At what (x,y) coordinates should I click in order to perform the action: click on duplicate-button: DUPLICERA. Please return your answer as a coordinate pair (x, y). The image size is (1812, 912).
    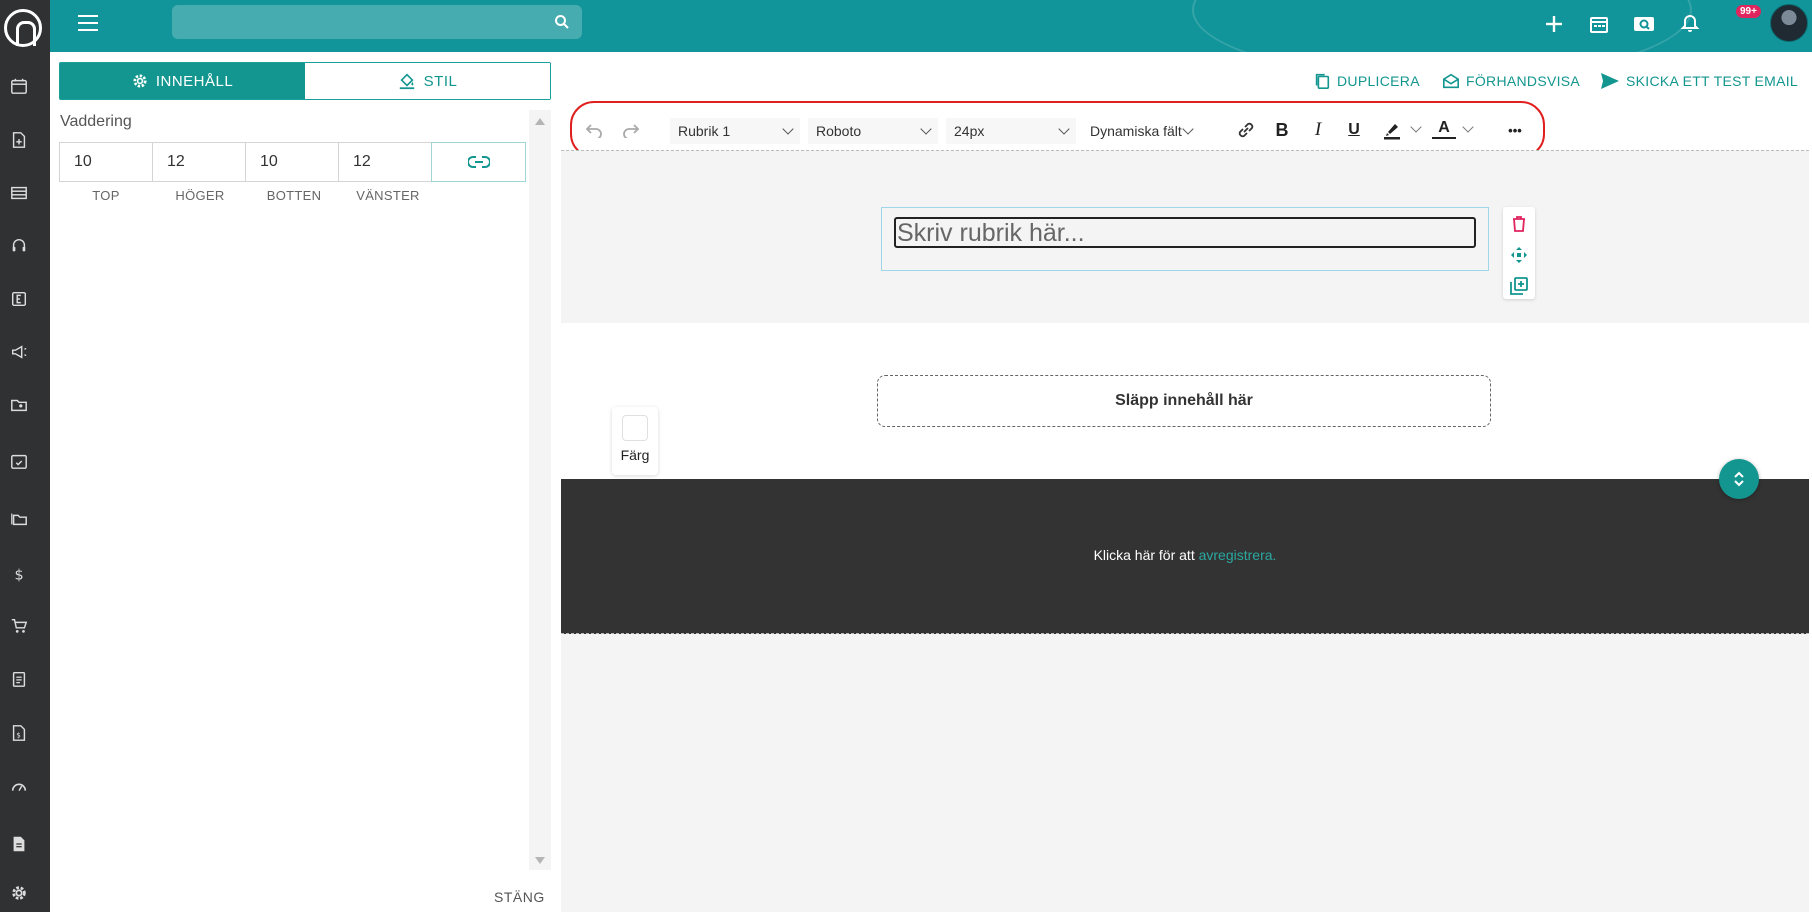
    Looking at the image, I should click on (1366, 81).